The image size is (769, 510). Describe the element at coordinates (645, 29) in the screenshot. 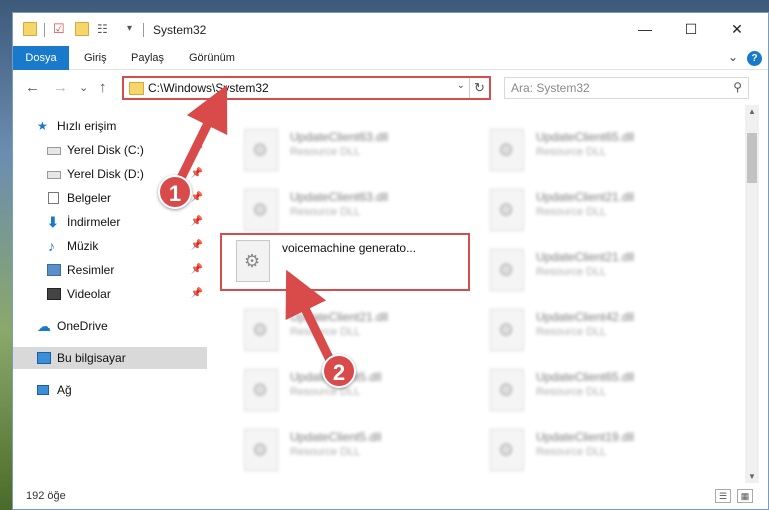

I see `minimize-button: —` at that location.